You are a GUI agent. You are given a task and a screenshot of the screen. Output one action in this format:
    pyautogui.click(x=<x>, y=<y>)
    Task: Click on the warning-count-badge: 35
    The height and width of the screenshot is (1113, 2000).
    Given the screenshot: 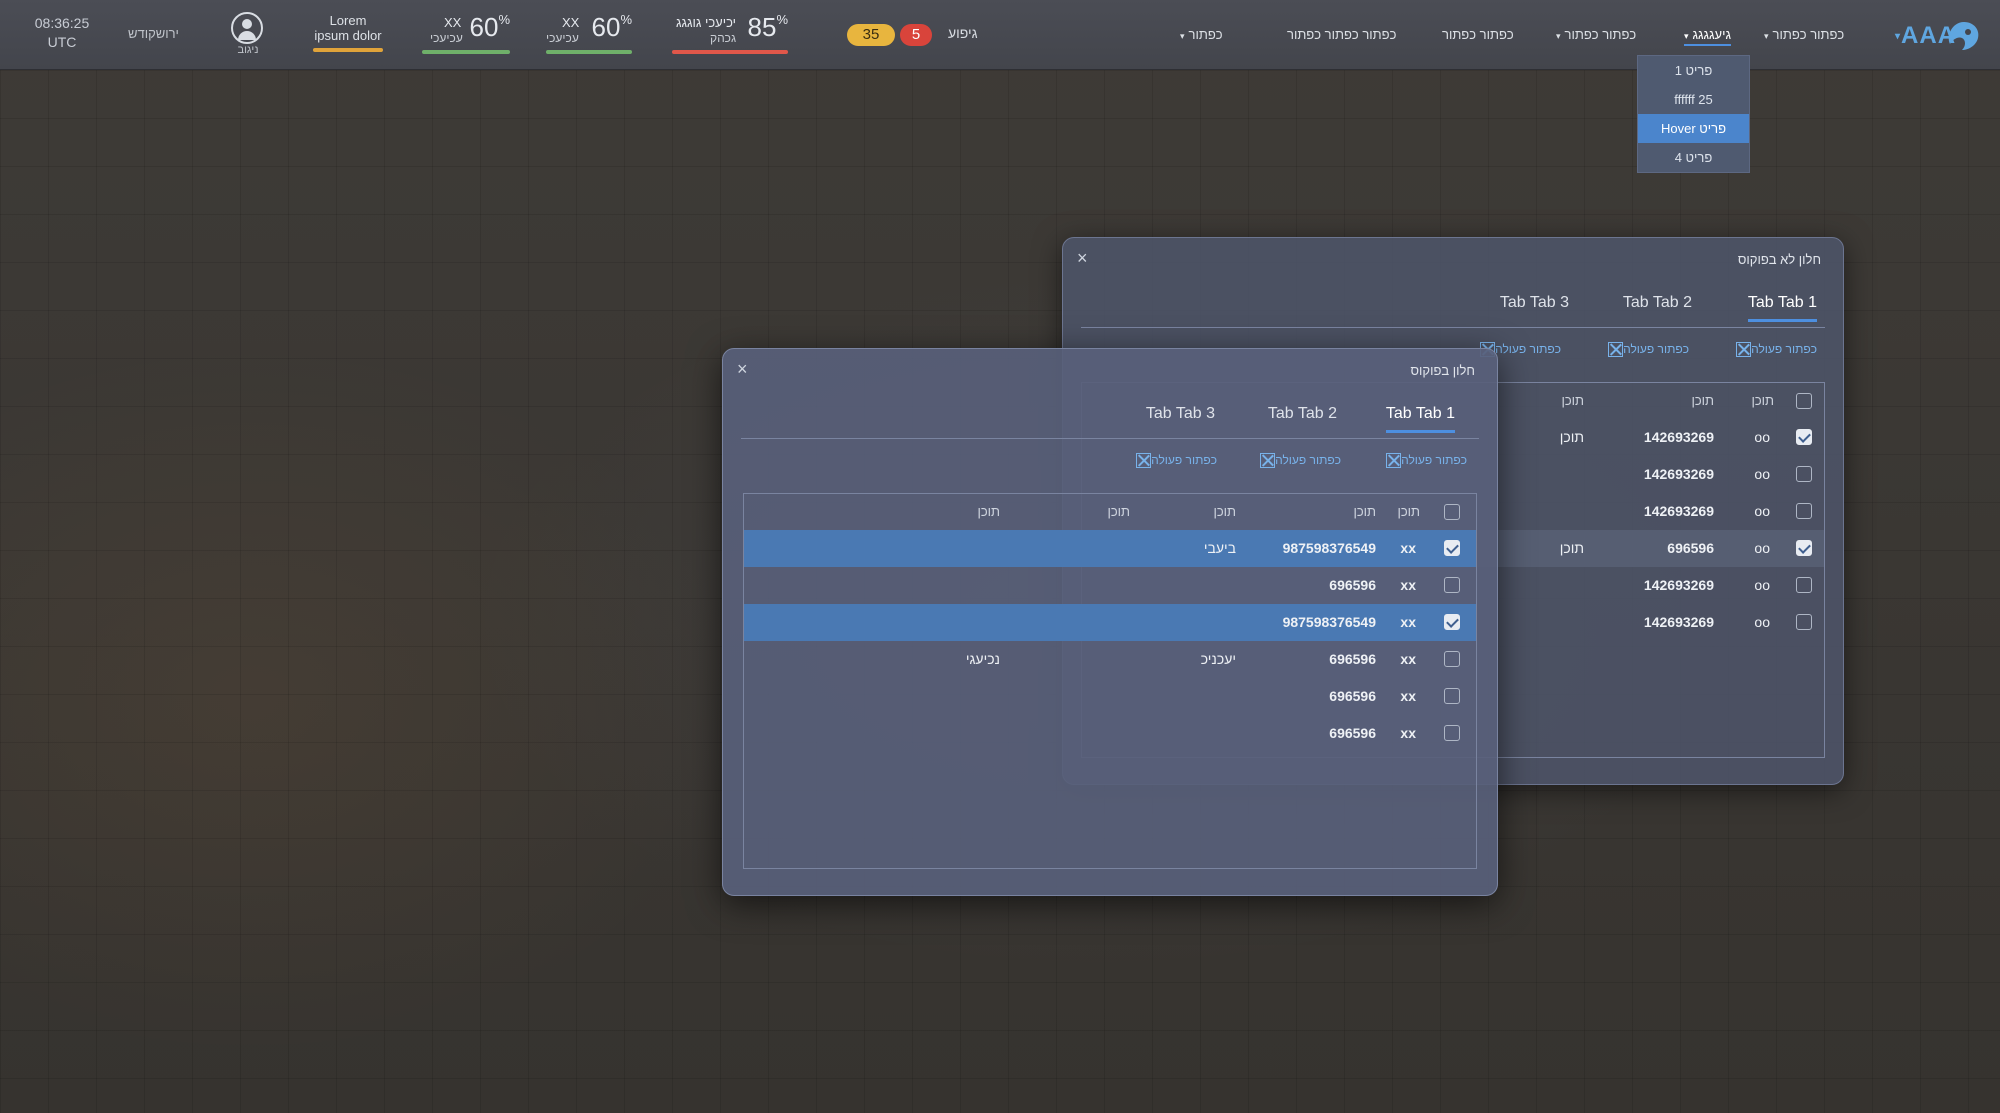 What is the action you would take?
    pyautogui.click(x=871, y=35)
    